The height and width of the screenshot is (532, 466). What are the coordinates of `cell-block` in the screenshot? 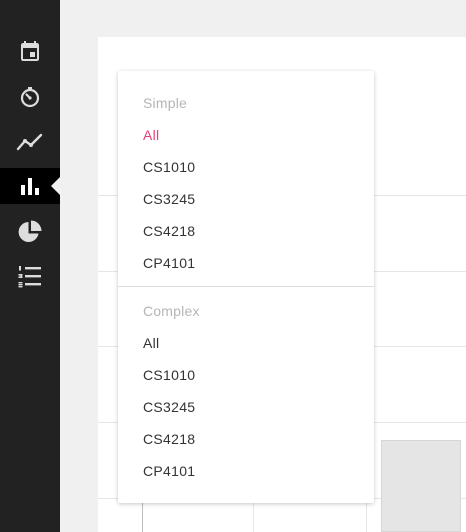 It's located at (421, 486).